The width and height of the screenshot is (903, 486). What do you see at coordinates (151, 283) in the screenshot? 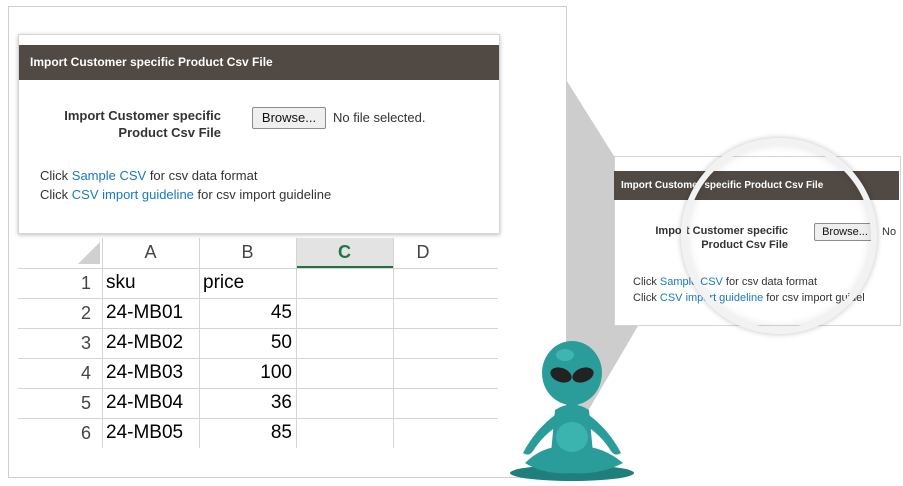
I see `cell-sku: sku` at bounding box center [151, 283].